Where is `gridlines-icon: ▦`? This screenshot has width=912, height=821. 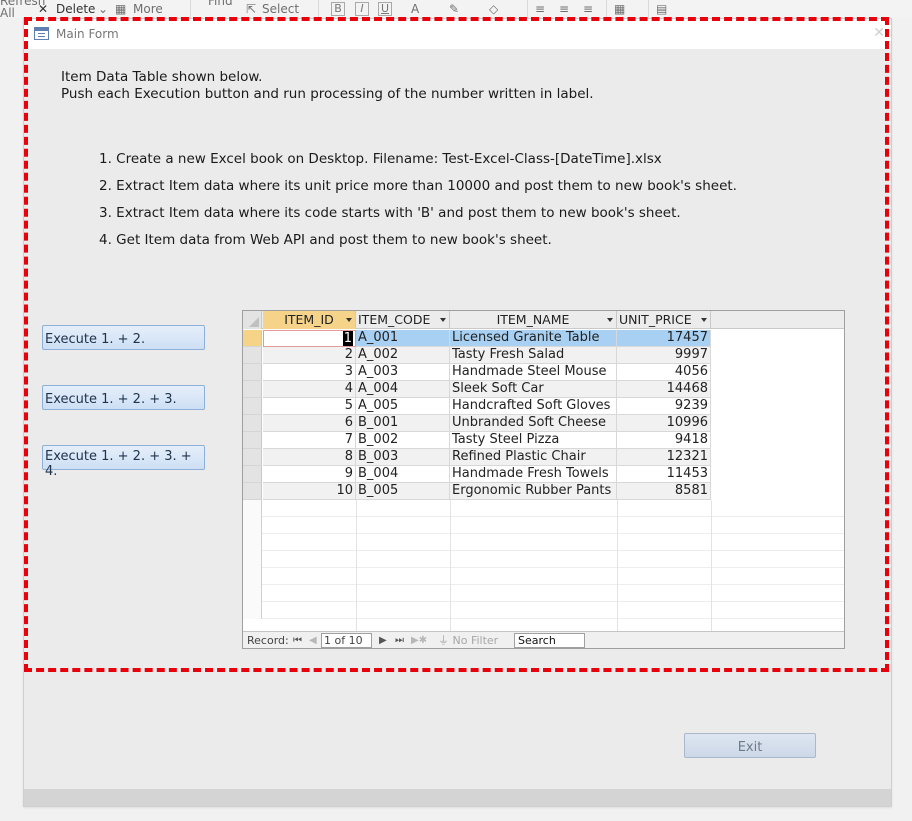
gridlines-icon: ▦ is located at coordinates (619, 9).